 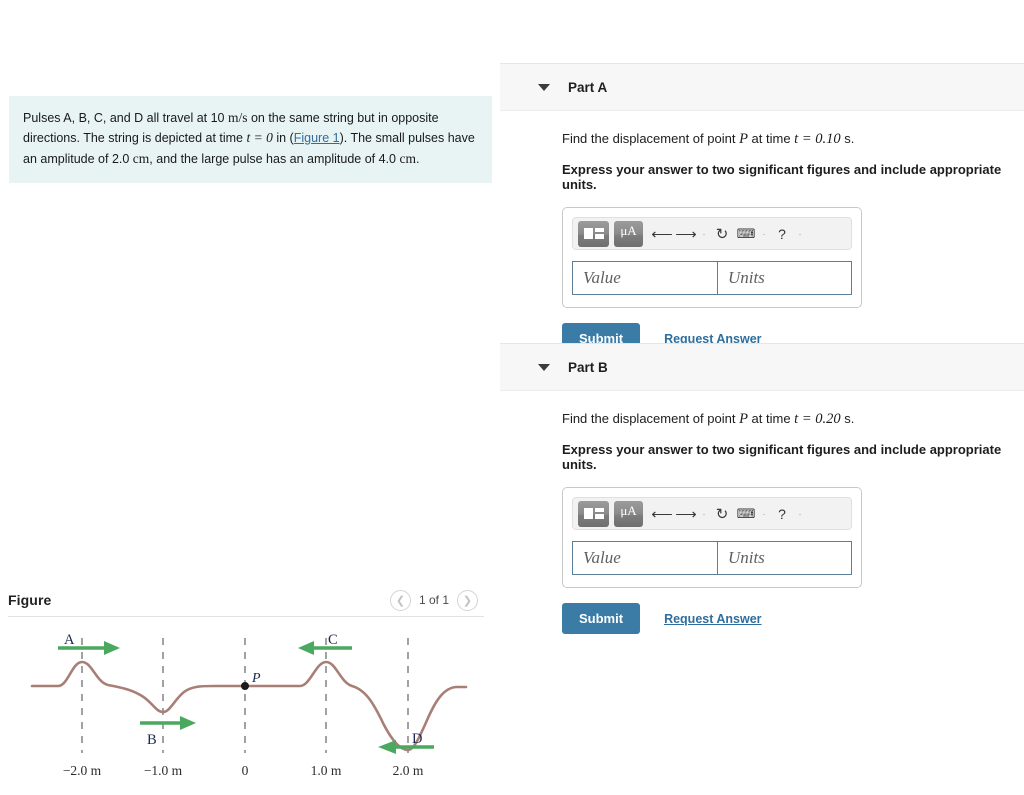 I want to click on prompt-time: t = 0.20, so click(x=817, y=419).